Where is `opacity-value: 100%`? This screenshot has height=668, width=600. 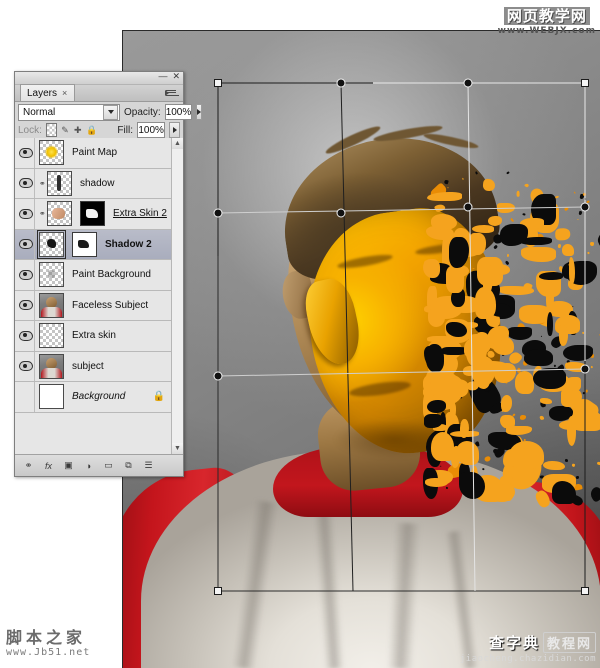 opacity-value: 100% is located at coordinates (178, 112).